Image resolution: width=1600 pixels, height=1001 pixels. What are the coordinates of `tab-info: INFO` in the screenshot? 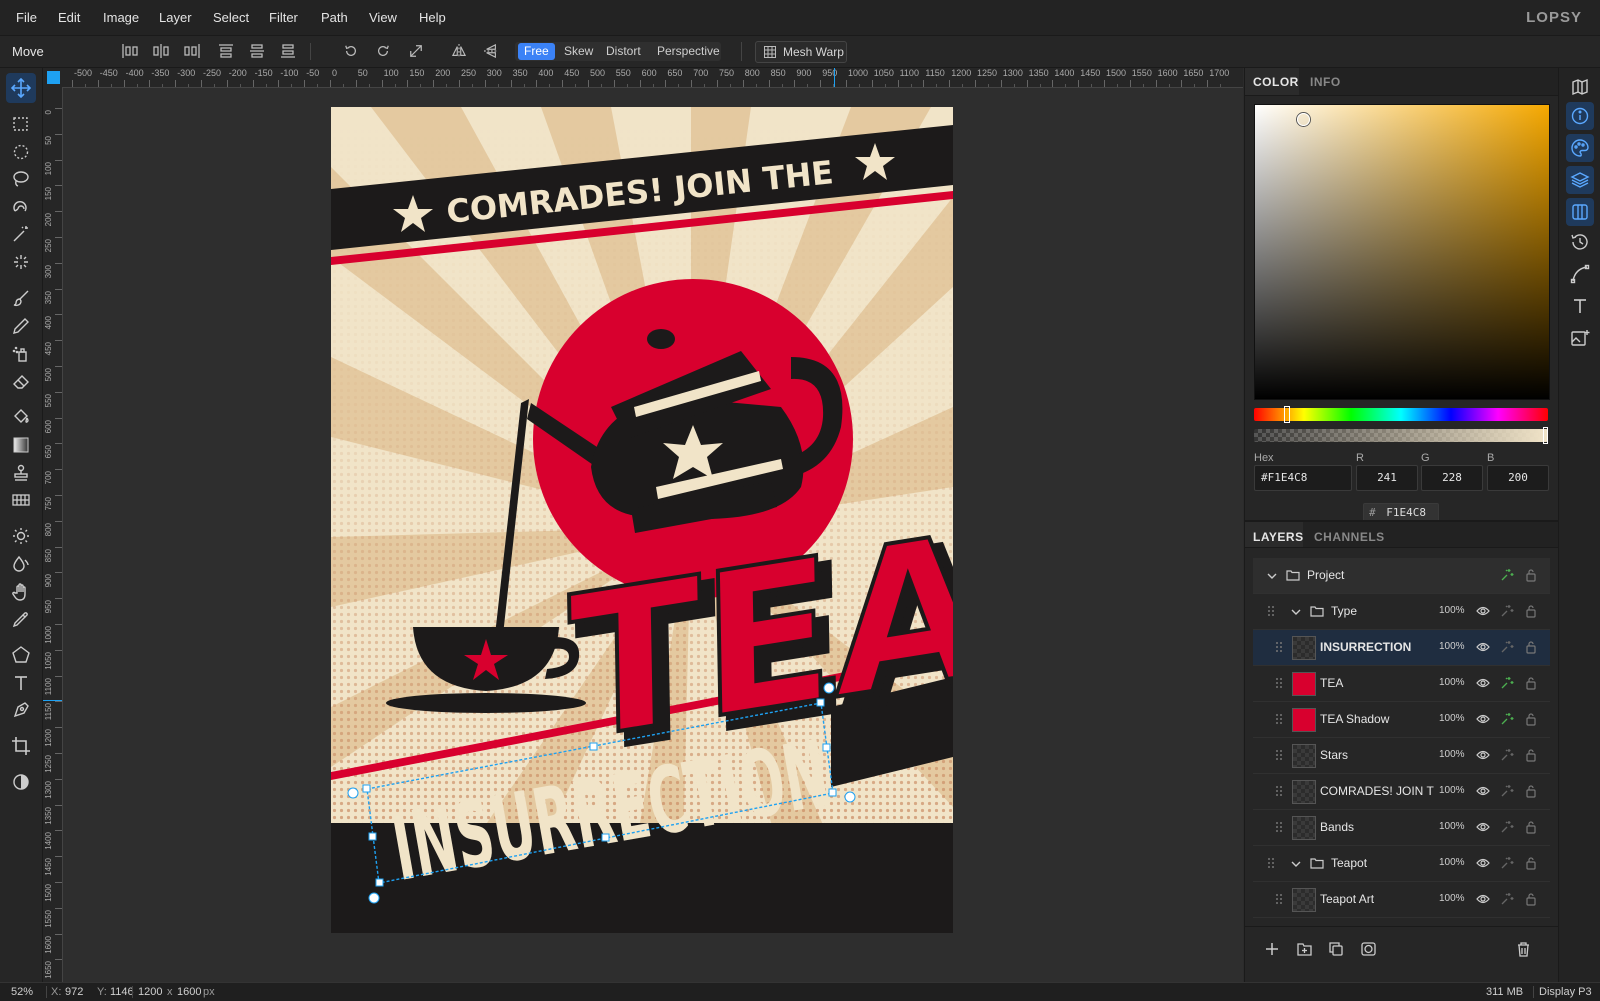 It's located at (1325, 82).